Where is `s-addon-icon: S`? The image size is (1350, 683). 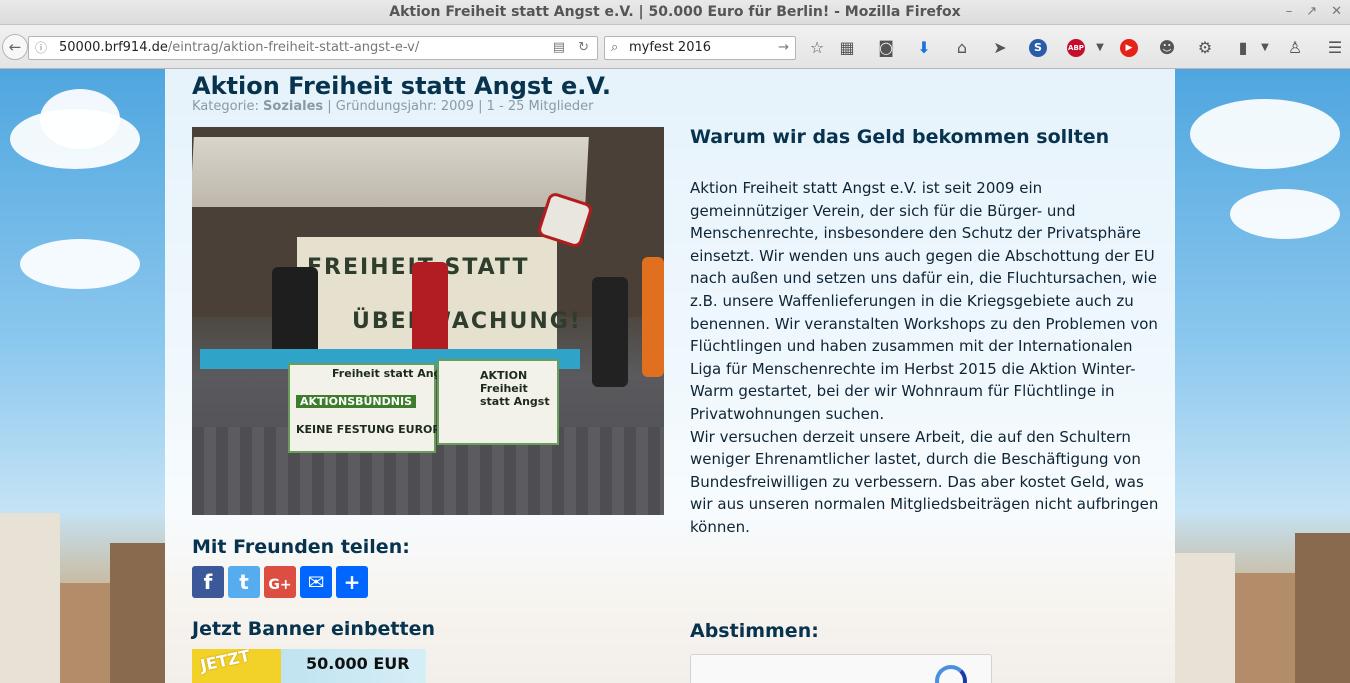
s-addon-icon: S is located at coordinates (1038, 48).